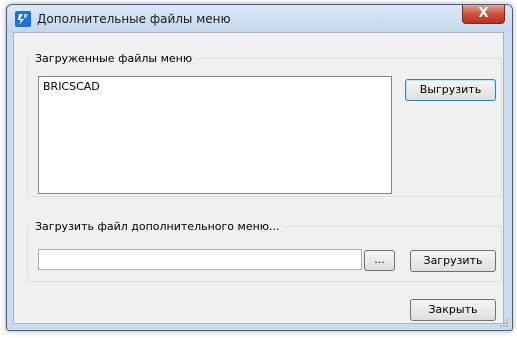  What do you see at coordinates (71, 86) in the screenshot?
I see `list-item: BRICSCAD` at bounding box center [71, 86].